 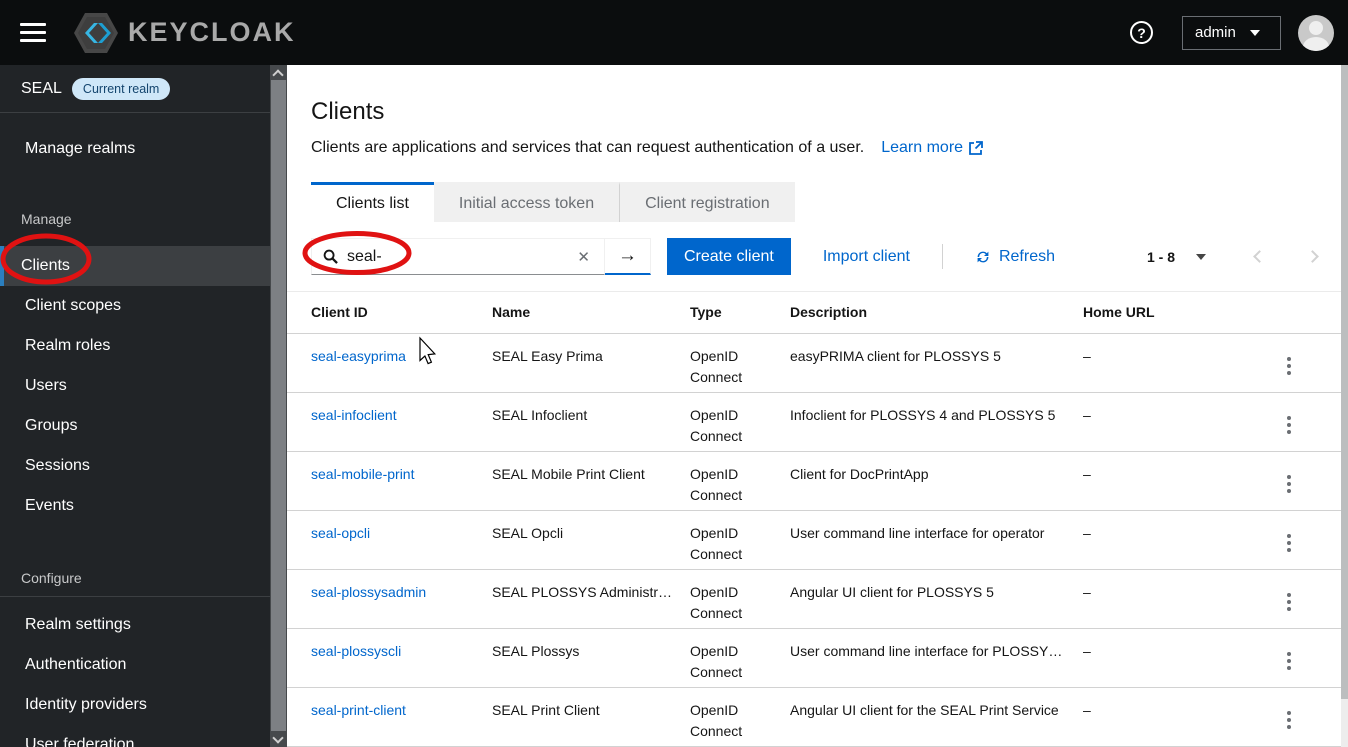 What do you see at coordinates (936, 363) in the screenshot?
I see `client-description: easyPRIMA client for PLOSSYS 5` at bounding box center [936, 363].